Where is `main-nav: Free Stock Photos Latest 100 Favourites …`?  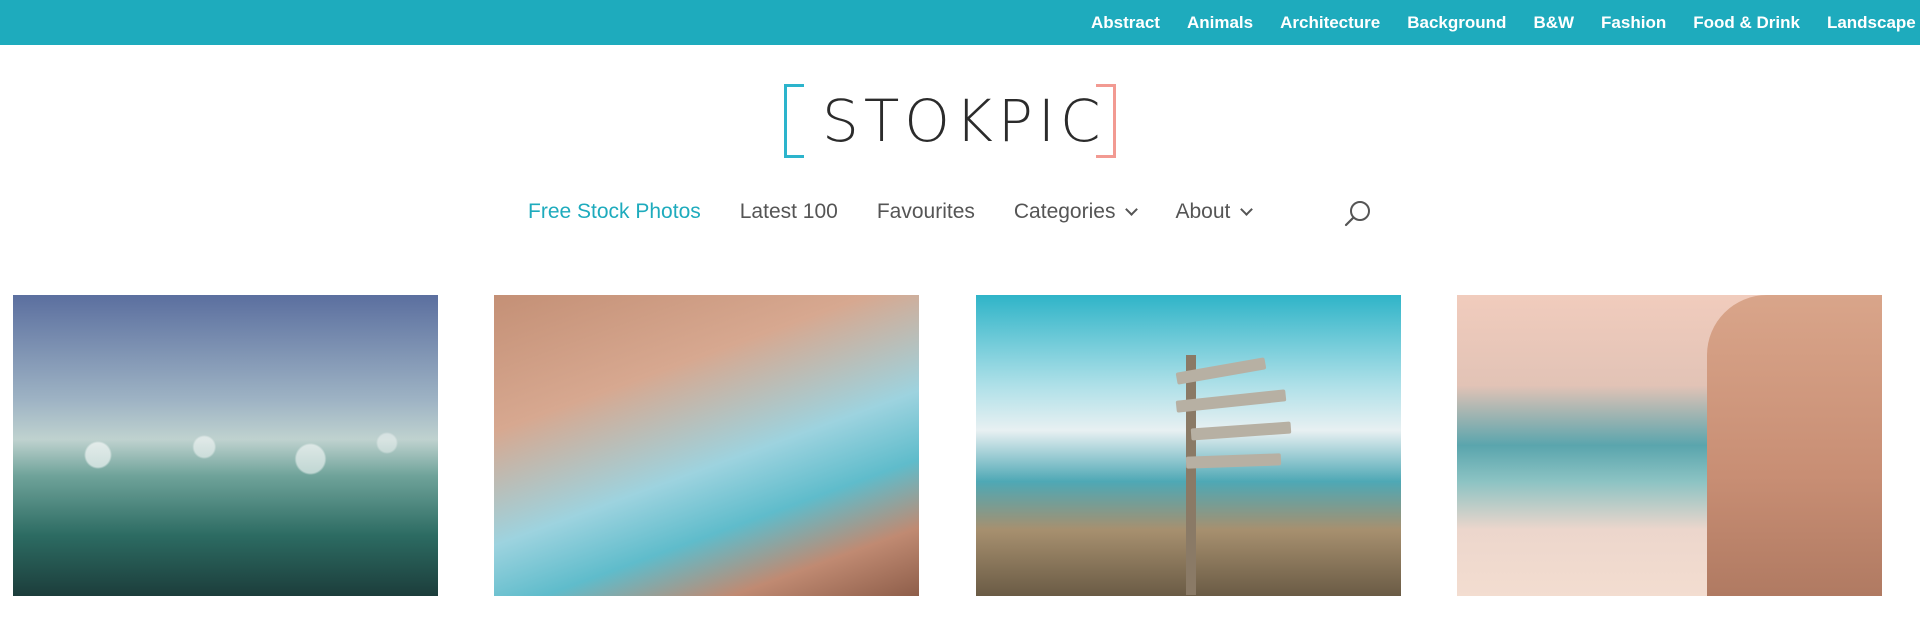
main-nav: Free Stock Photos Latest 100 Favourites … is located at coordinates (909, 212).